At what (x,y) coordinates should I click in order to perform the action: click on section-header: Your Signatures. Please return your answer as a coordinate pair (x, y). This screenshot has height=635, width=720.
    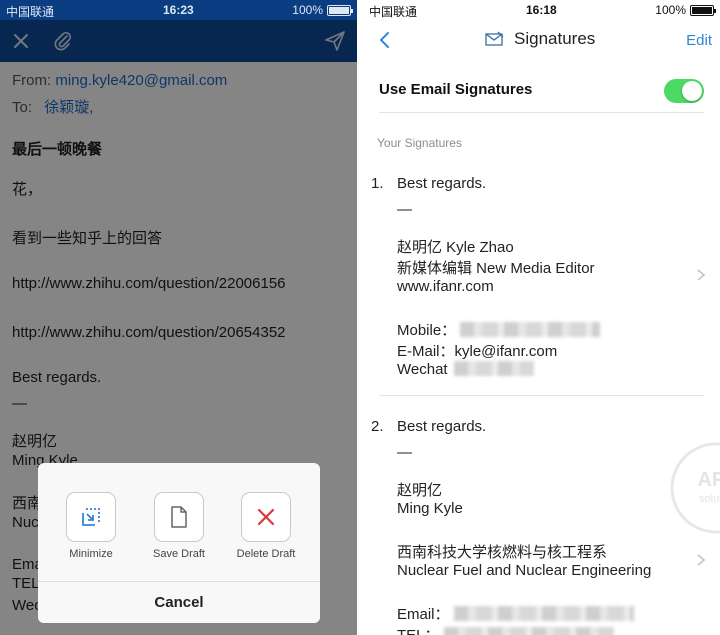
    Looking at the image, I should click on (419, 143).